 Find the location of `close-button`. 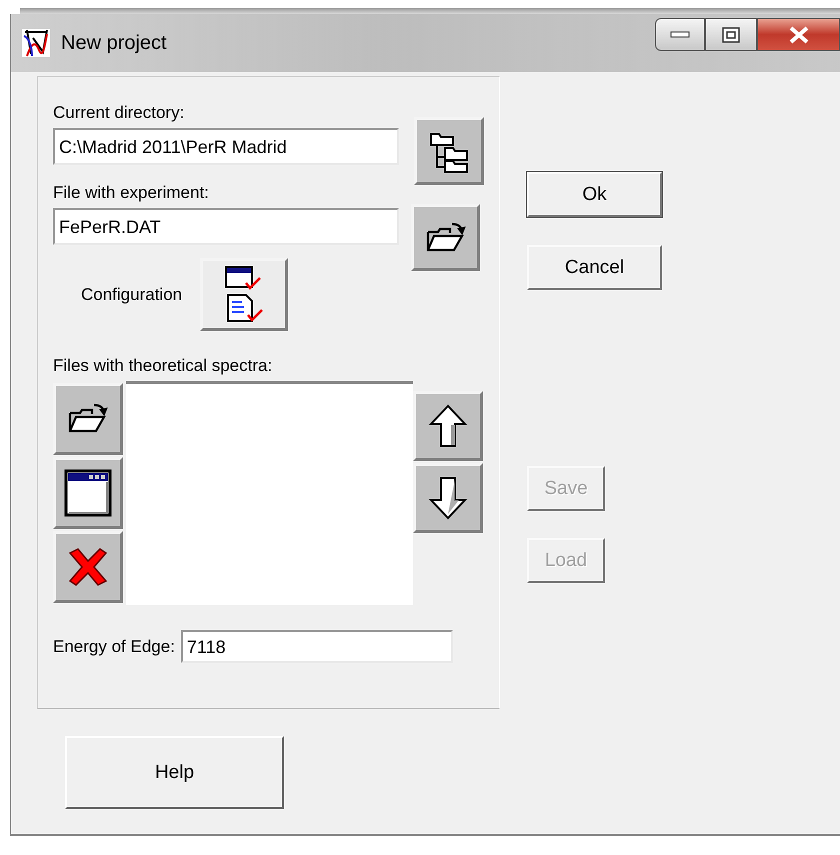

close-button is located at coordinates (798, 34).